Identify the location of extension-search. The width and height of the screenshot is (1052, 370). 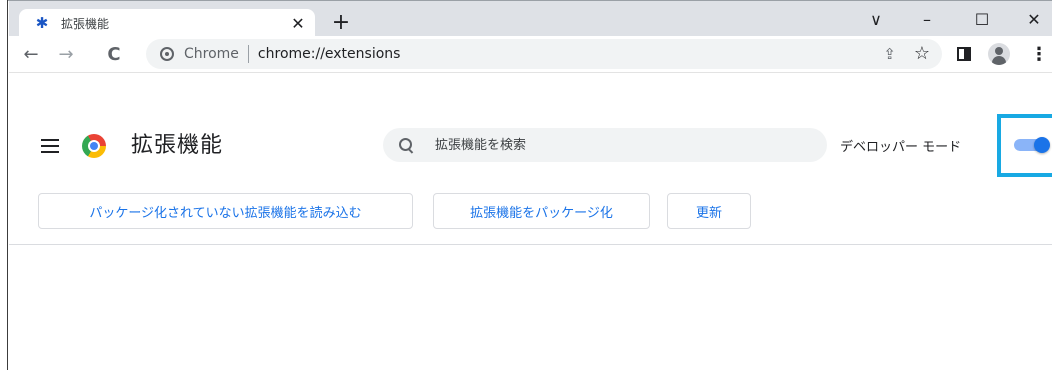
(605, 145).